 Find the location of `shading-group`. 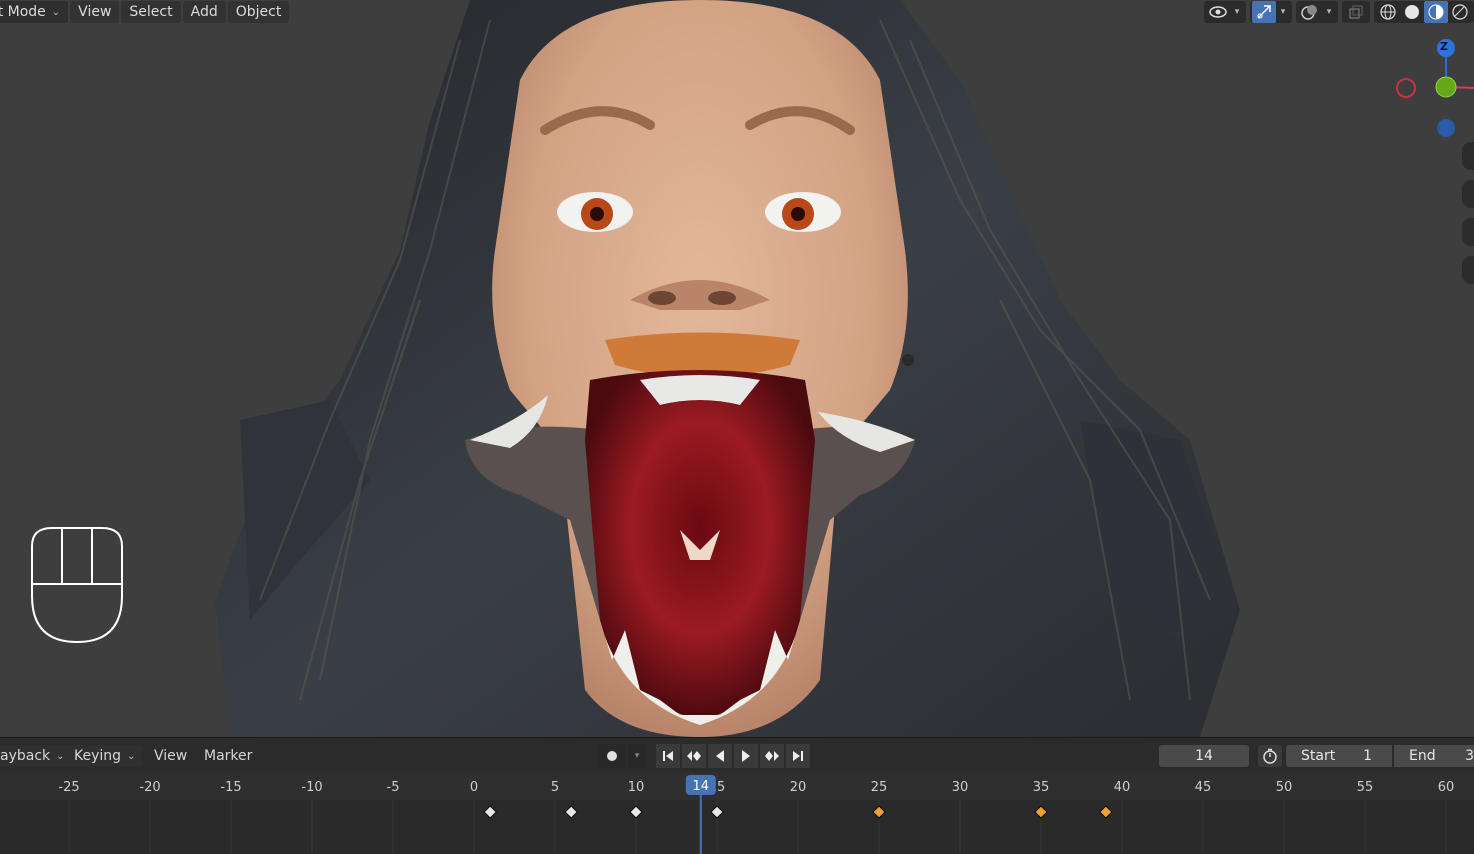

shading-group is located at coordinates (1424, 12).